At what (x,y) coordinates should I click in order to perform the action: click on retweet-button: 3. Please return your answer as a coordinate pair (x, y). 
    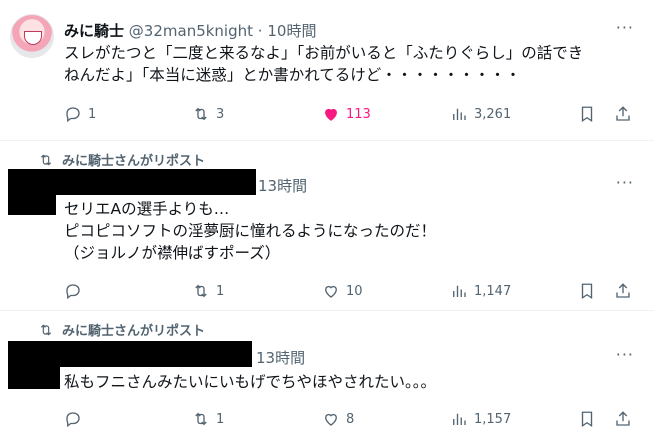
    Looking at the image, I should click on (208, 114).